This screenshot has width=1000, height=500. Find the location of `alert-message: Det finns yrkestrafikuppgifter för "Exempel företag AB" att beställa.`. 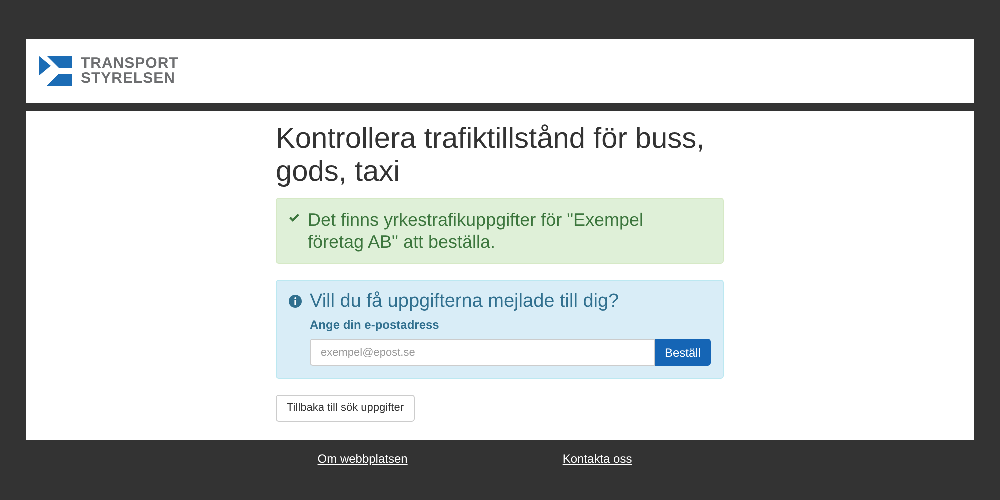

alert-message: Det finns yrkestrafikuppgifter för "Exempel företag AB" att beställa. is located at coordinates (476, 231).